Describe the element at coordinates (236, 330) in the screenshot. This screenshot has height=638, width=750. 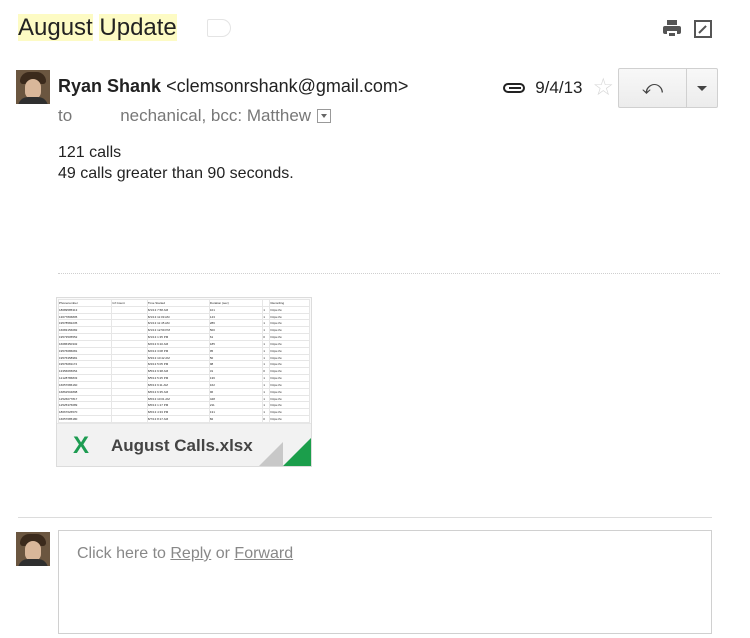
I see `spreadsheet-cell: 500` at that location.